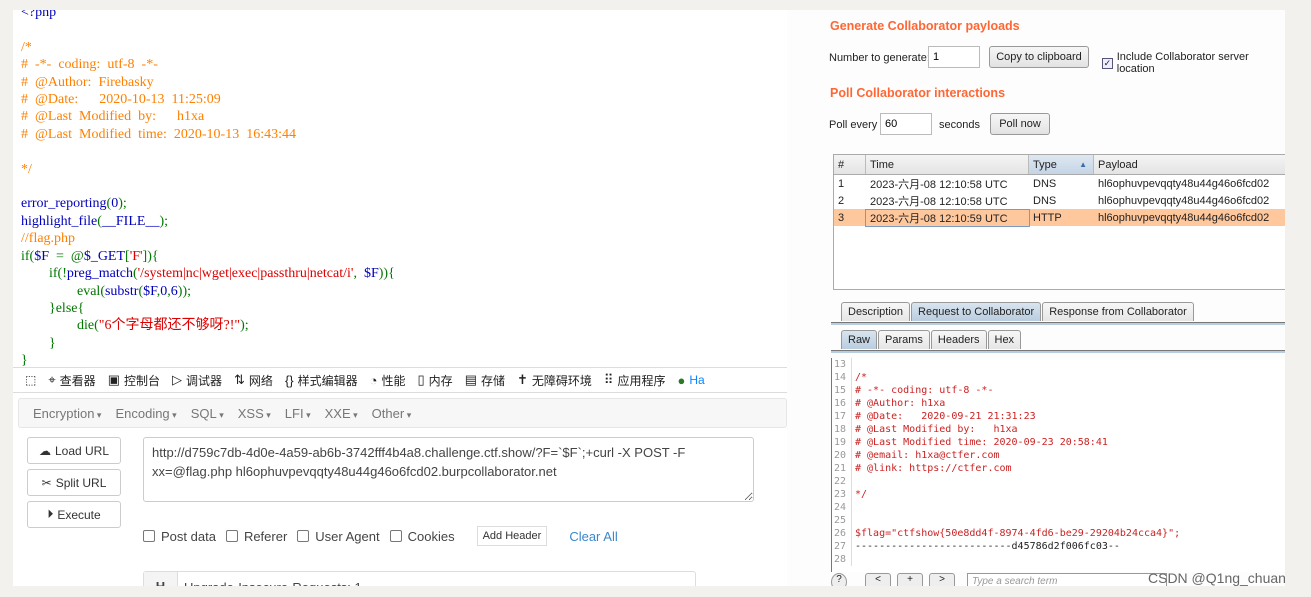 Image resolution: width=1311 pixels, height=597 pixels. What do you see at coordinates (207, 413) in the screenshot?
I see `hackbar-menu-sql: SQL ▾` at bounding box center [207, 413].